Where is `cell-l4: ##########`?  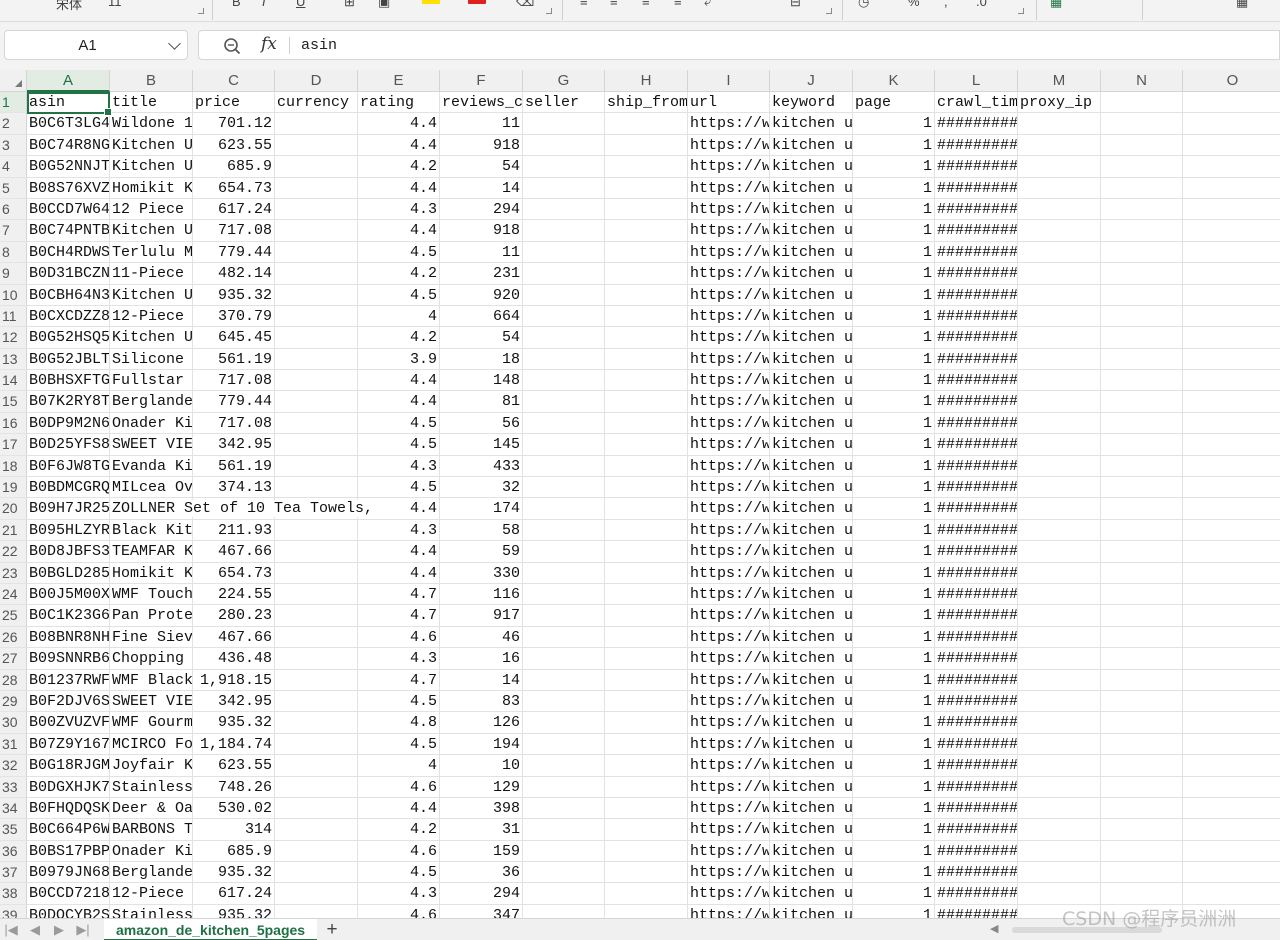 cell-l4: ########## is located at coordinates (976, 167).